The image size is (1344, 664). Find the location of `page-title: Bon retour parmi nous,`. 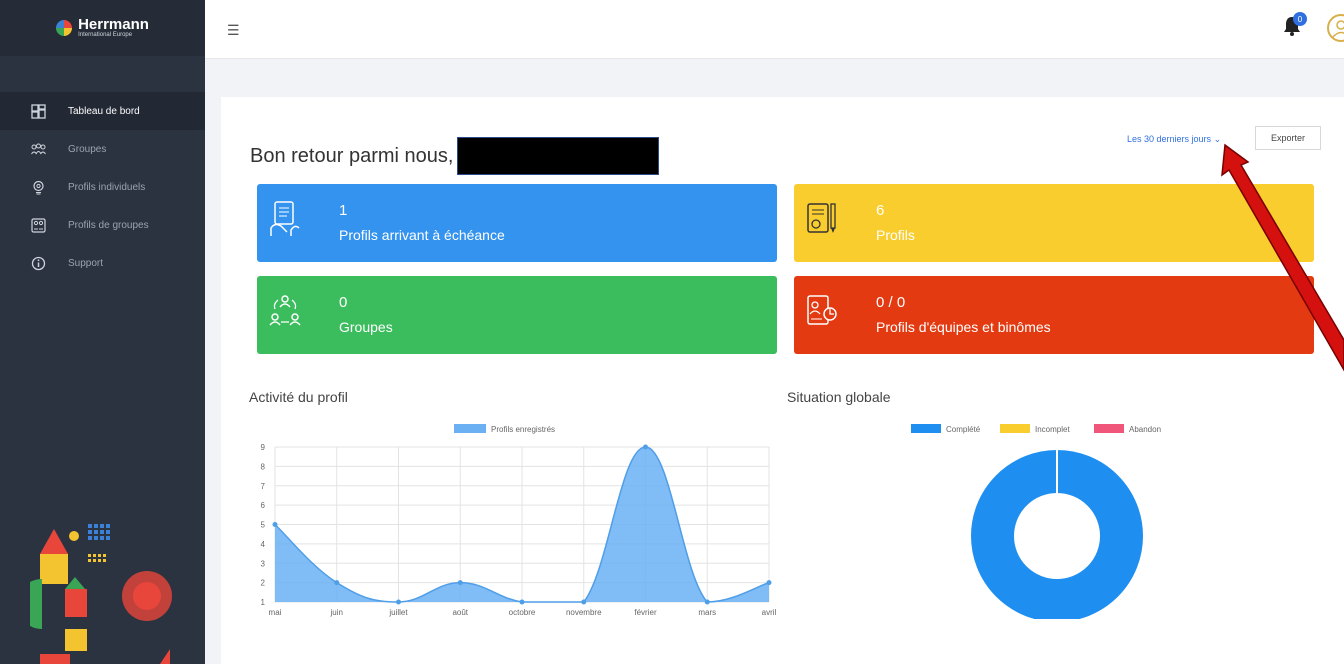

page-title: Bon retour parmi nous, is located at coordinates (455, 156).